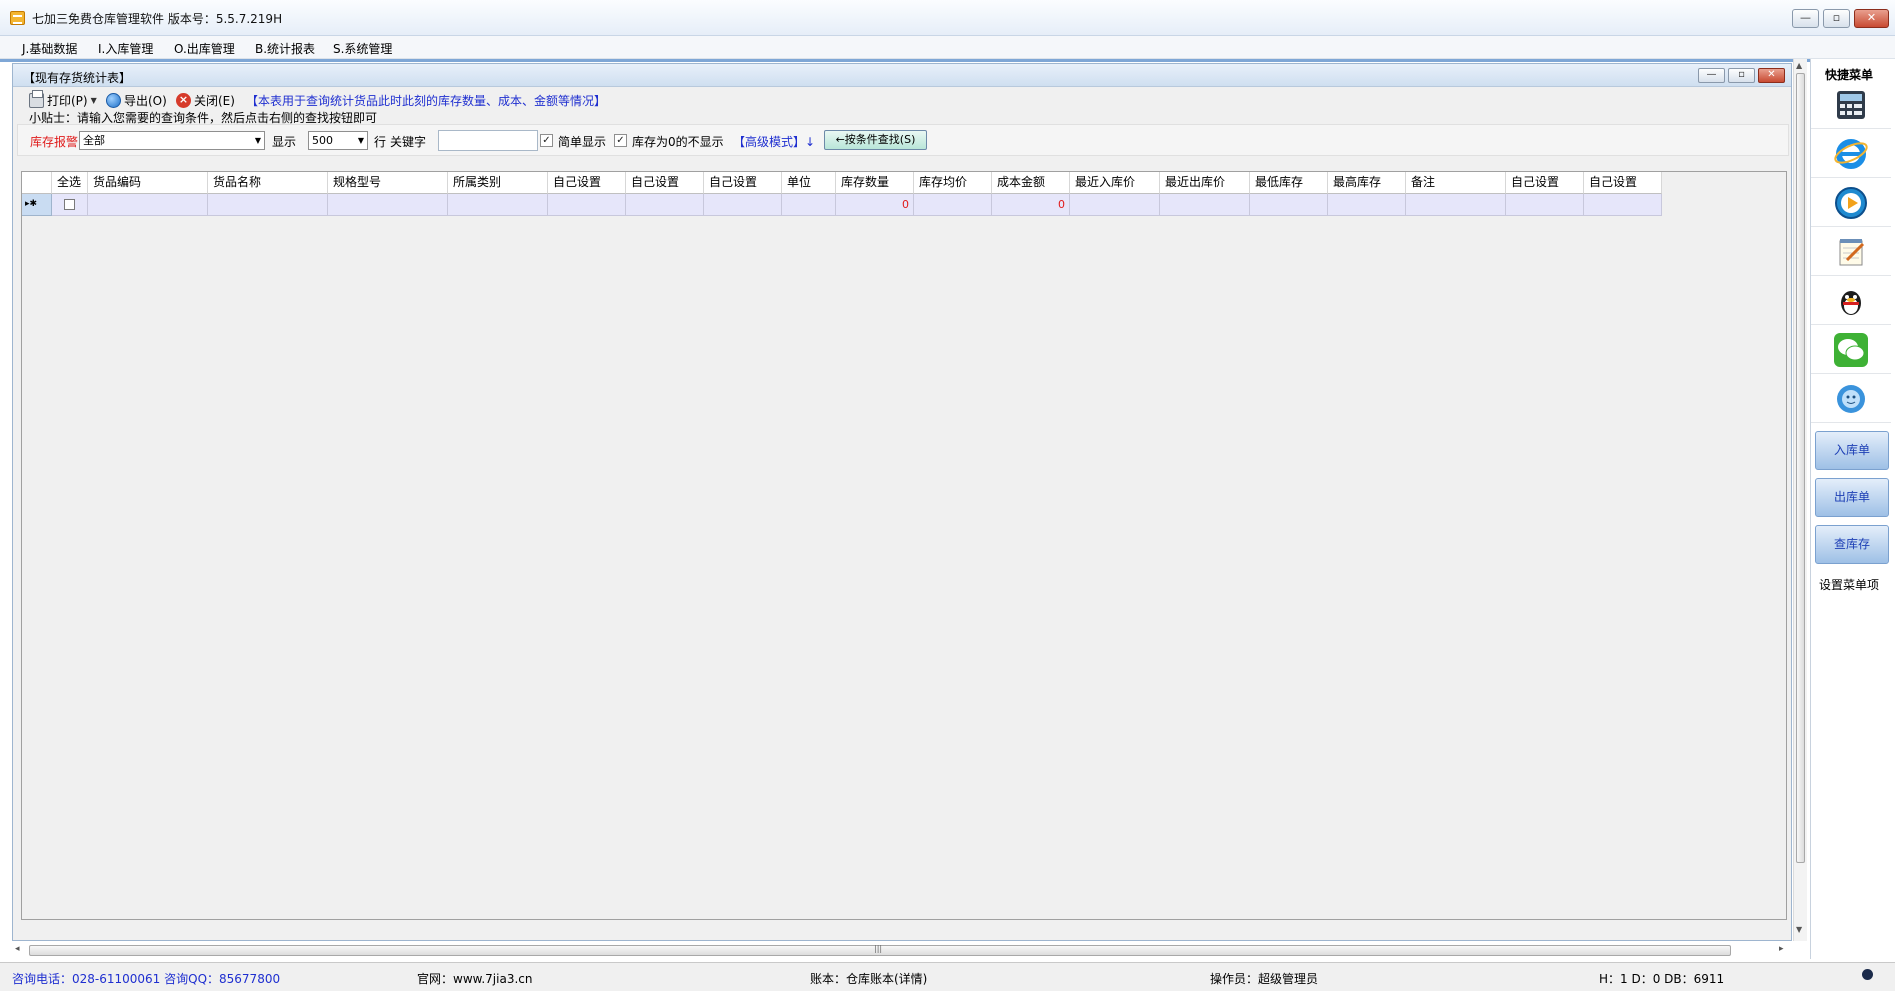 The image size is (1895, 991). I want to click on cell-item-name, so click(268, 205).